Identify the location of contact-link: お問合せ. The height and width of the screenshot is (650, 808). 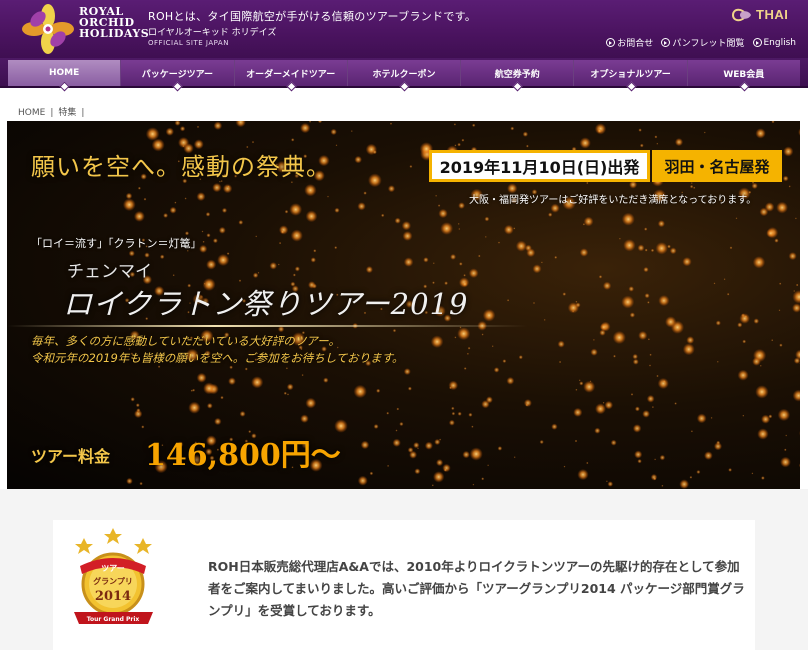
(629, 42).